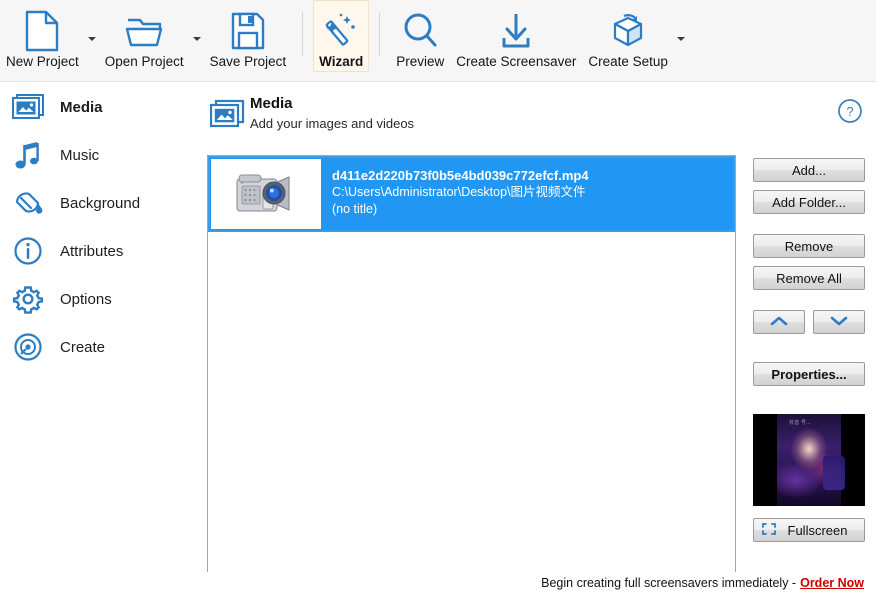  Describe the element at coordinates (769, 530) in the screenshot. I see `fullscreen-expand-icon` at that location.